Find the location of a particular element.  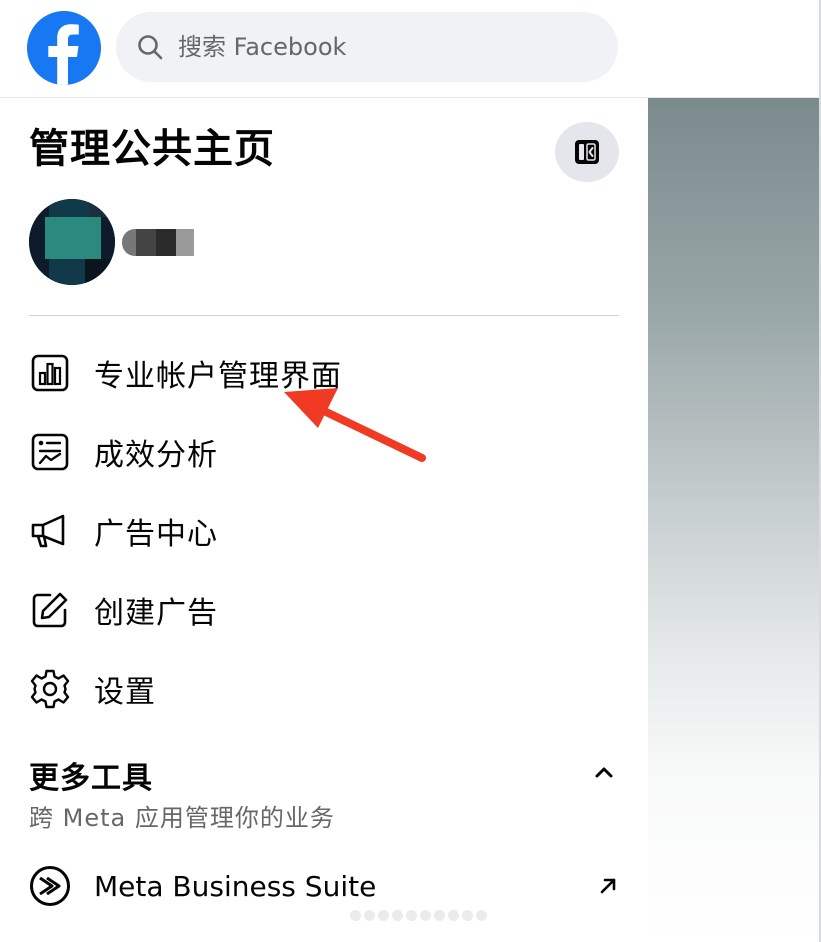

menu-item-label: Meta Business Suite is located at coordinates (235, 886).